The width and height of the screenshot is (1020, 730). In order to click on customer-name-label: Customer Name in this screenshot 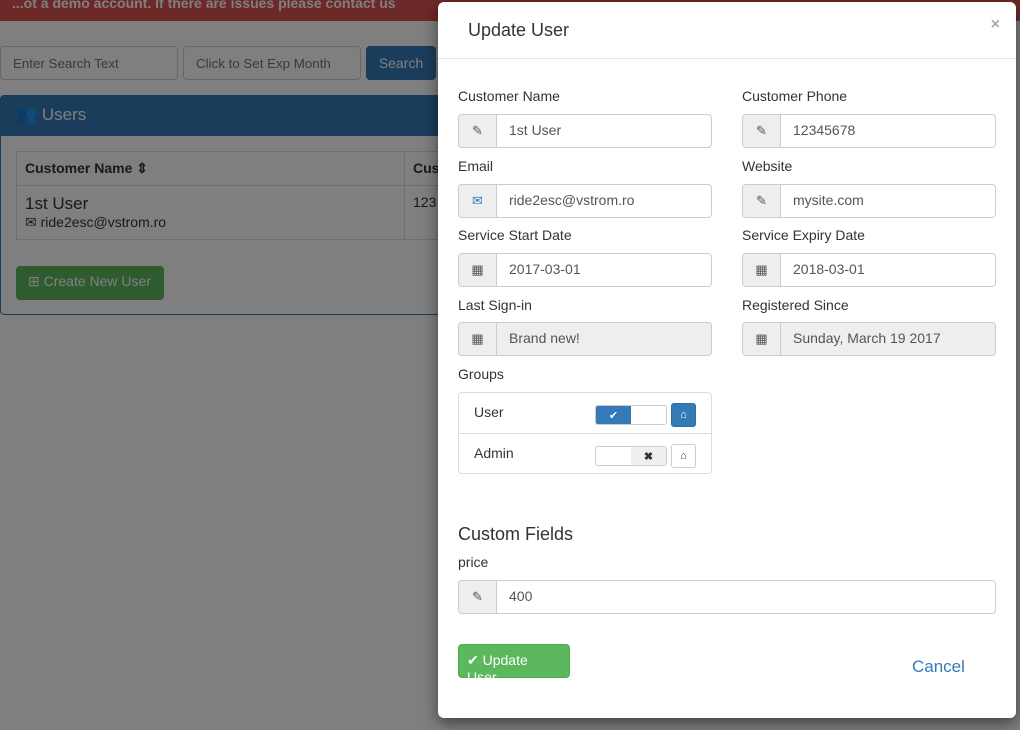, I will do `click(509, 96)`.